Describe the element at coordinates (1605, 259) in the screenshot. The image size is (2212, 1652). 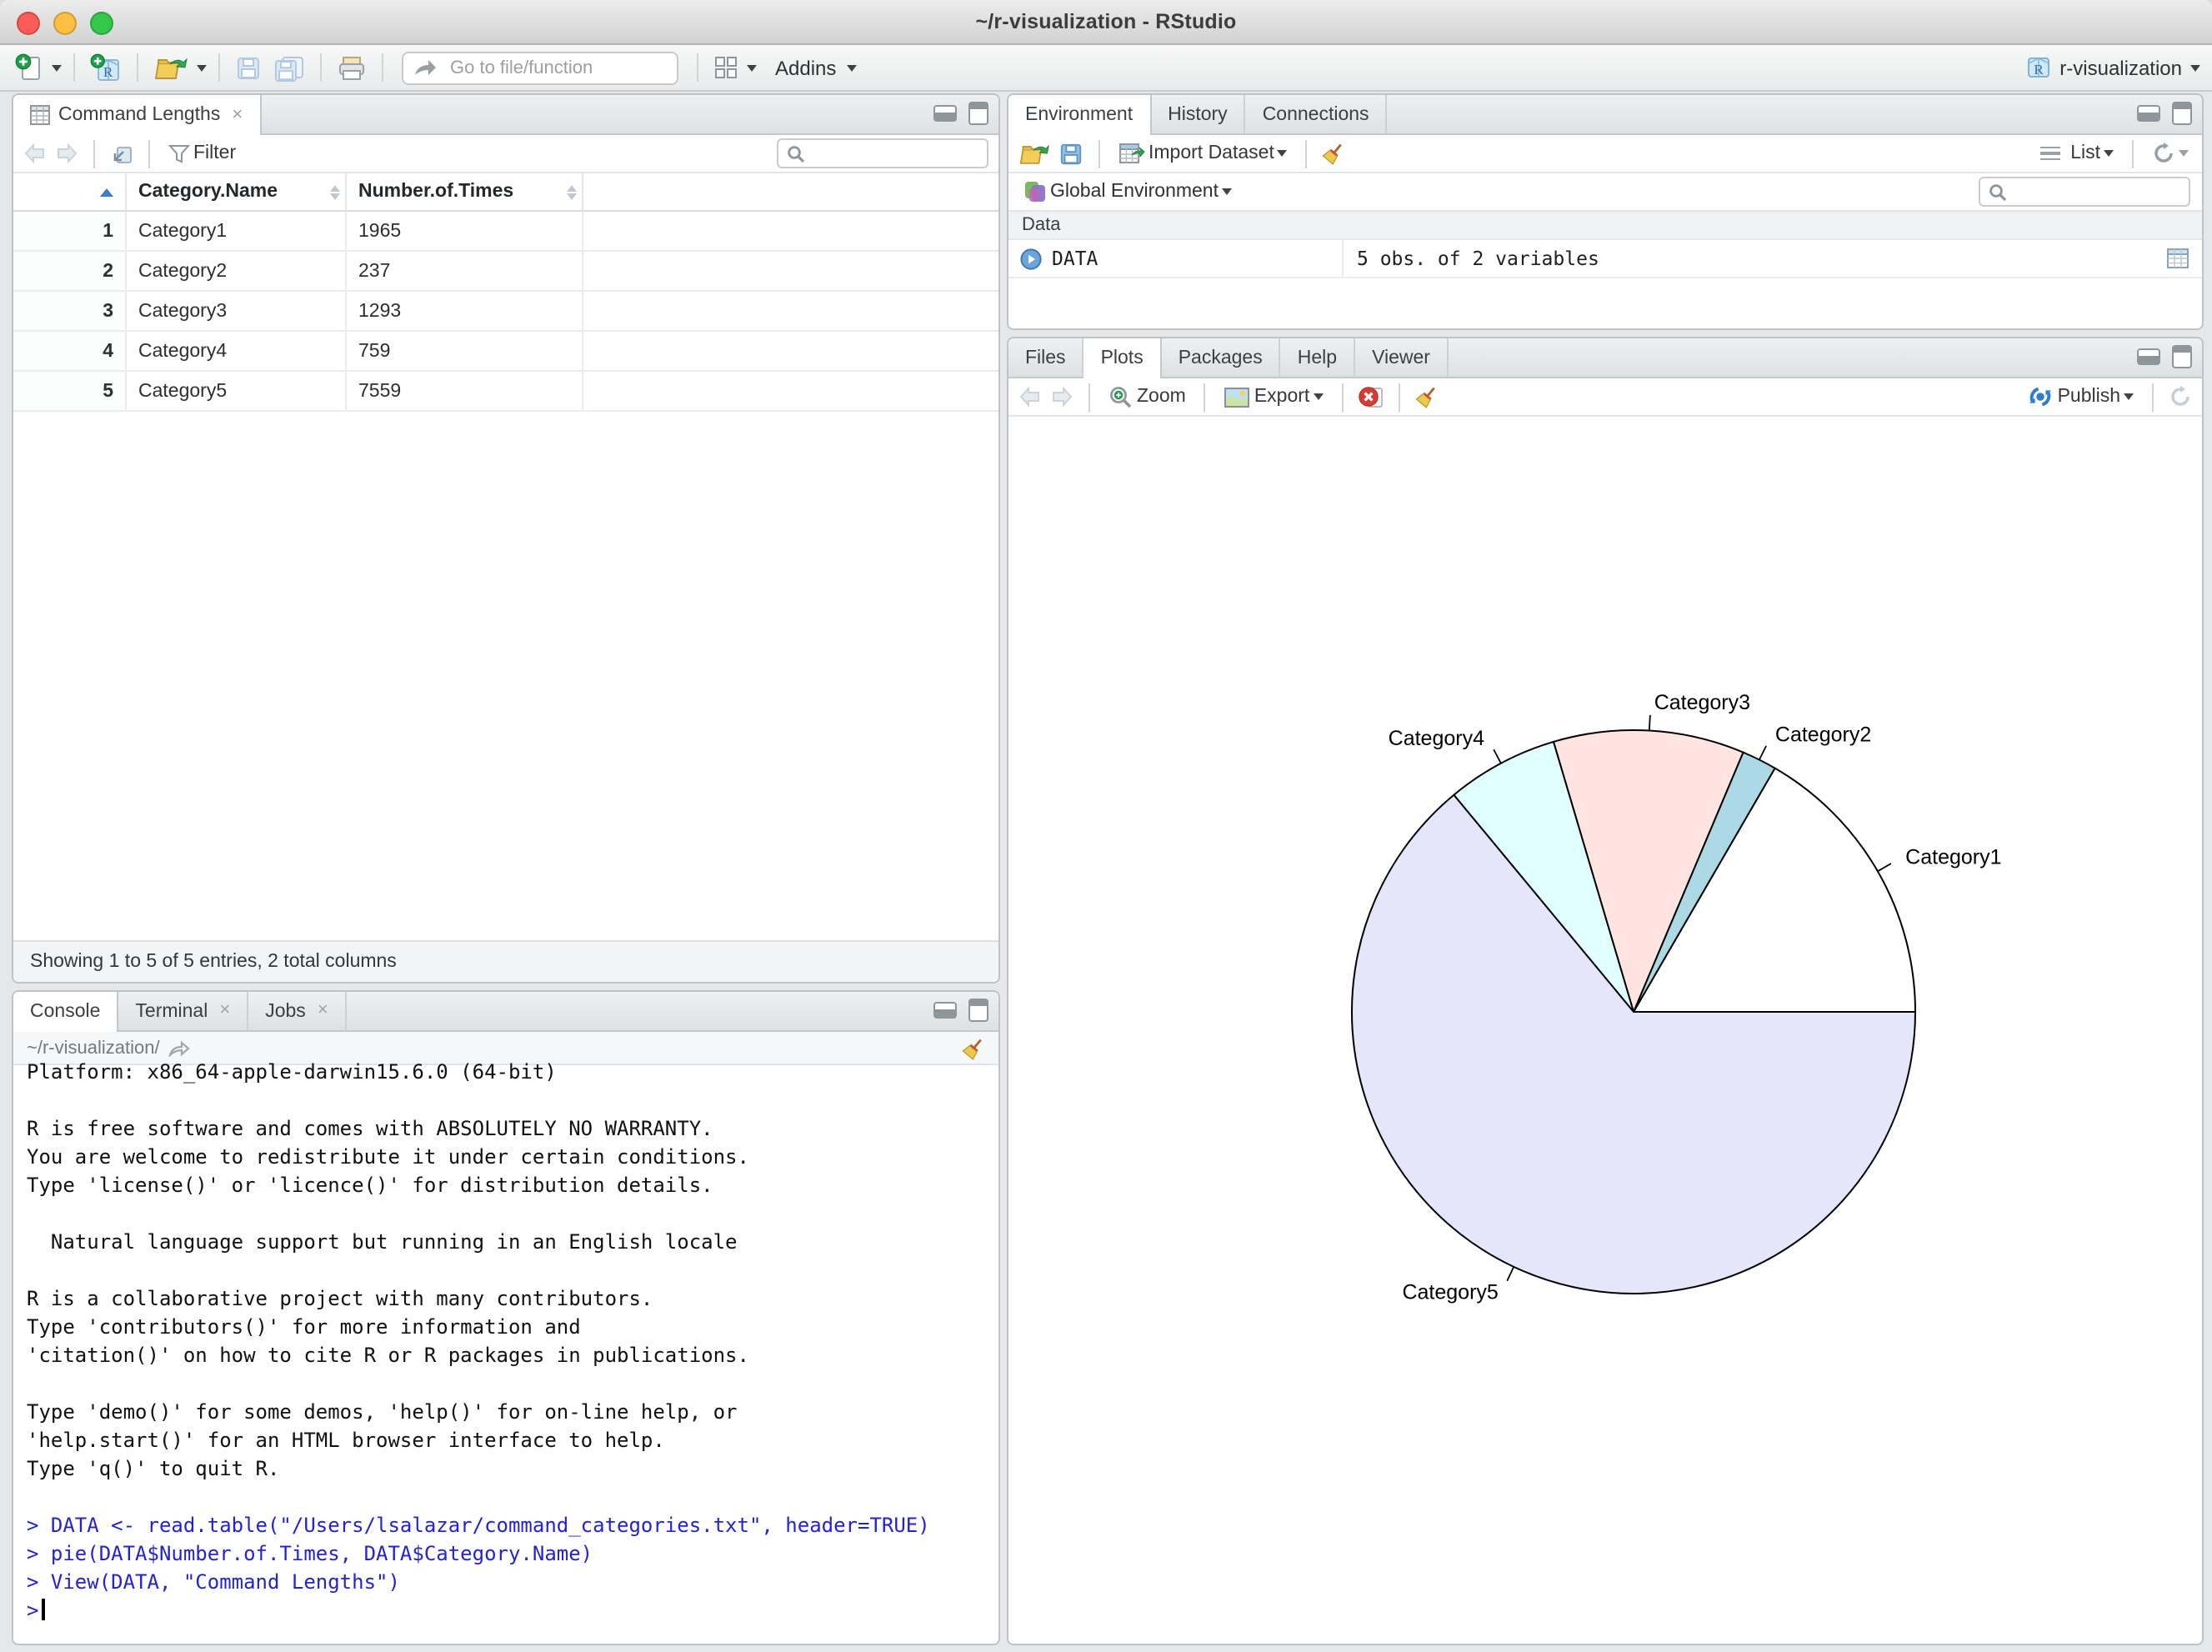
I see `data-object-row: DATA 5 obs. of 2 variables` at that location.